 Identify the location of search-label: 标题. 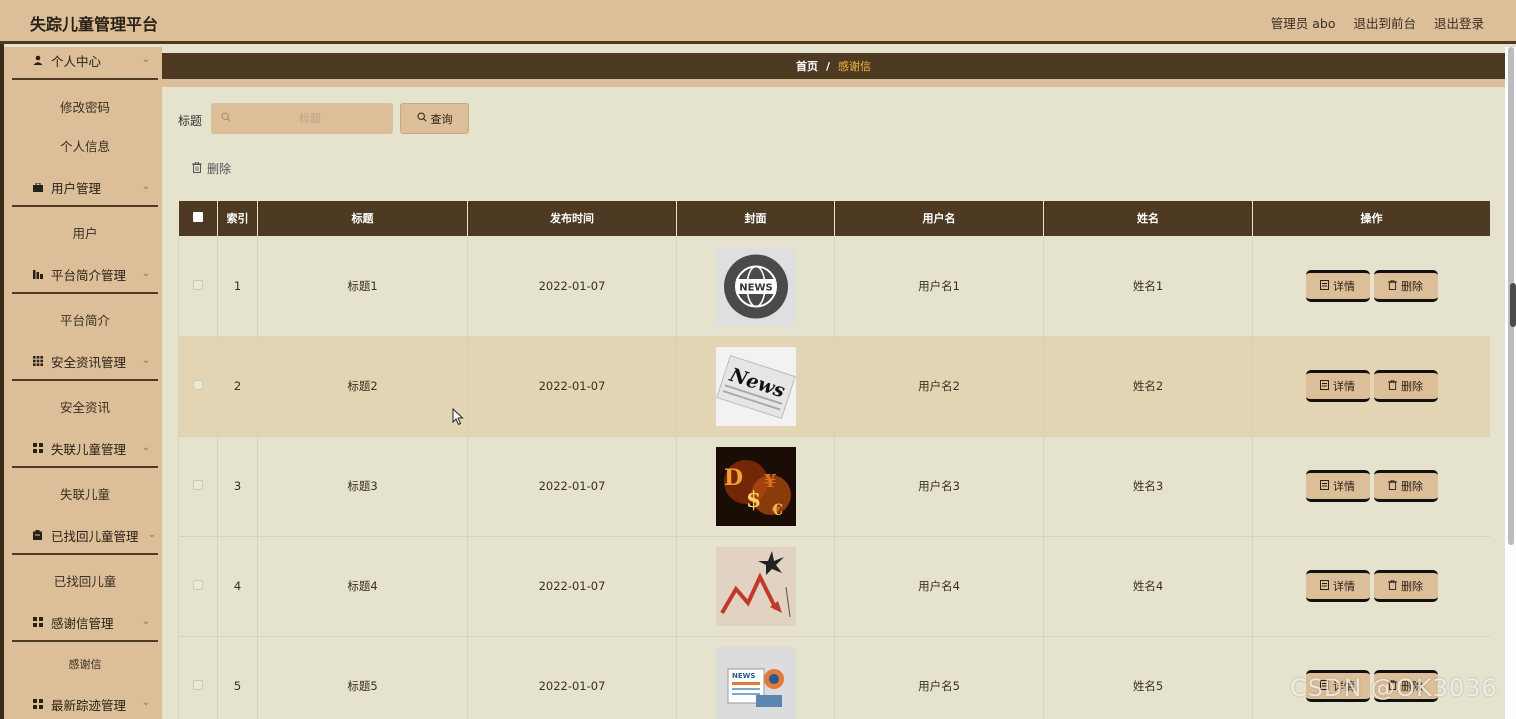
(190, 121).